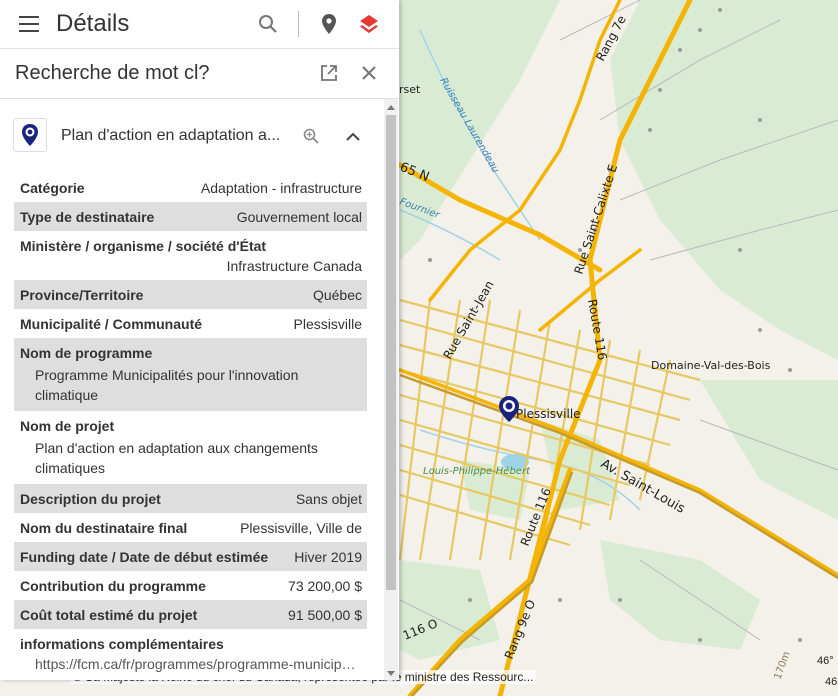 This screenshot has width=838, height=696. Describe the element at coordinates (825, 661) in the screenshot. I see `coord-readout: 46°` at that location.